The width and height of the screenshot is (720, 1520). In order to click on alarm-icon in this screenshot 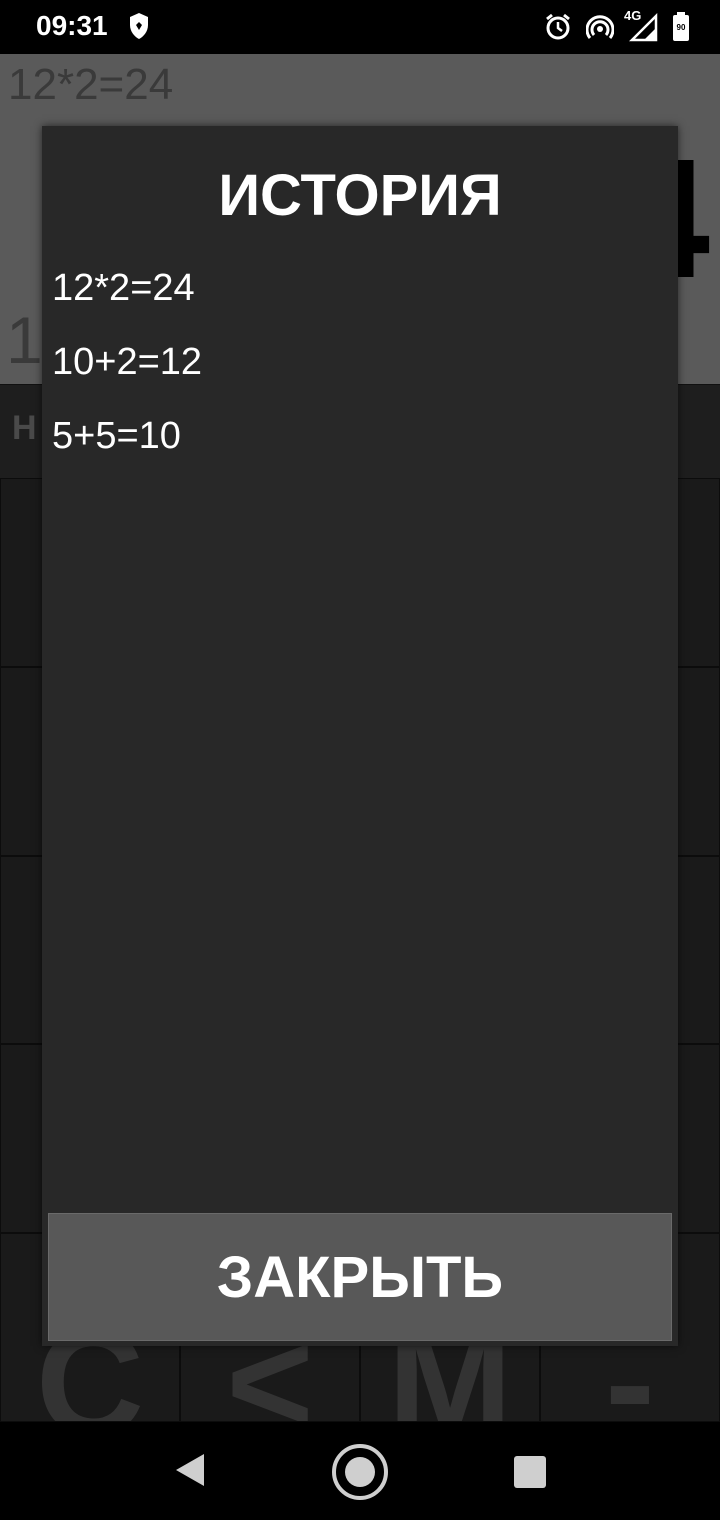, I will do `click(558, 26)`.